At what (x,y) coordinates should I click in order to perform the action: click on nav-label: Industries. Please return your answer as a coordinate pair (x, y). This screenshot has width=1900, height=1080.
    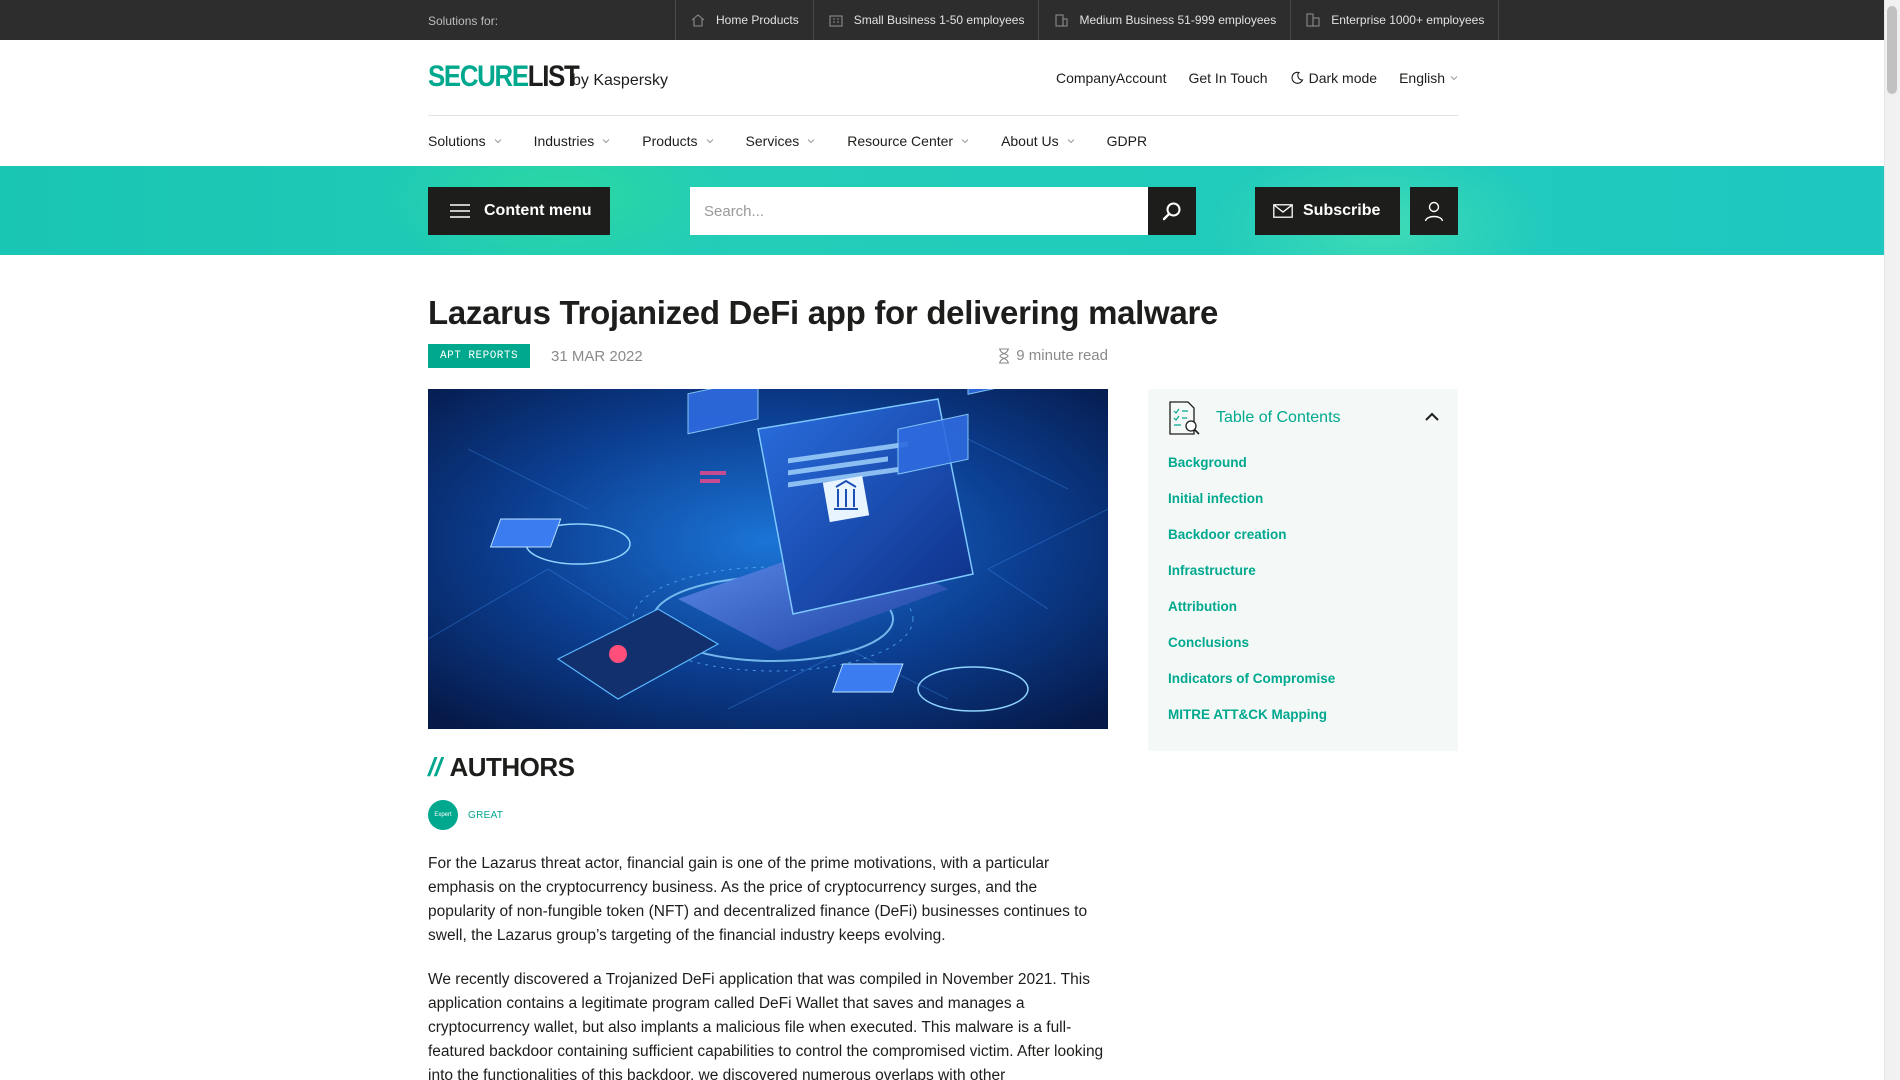
    Looking at the image, I should click on (564, 141).